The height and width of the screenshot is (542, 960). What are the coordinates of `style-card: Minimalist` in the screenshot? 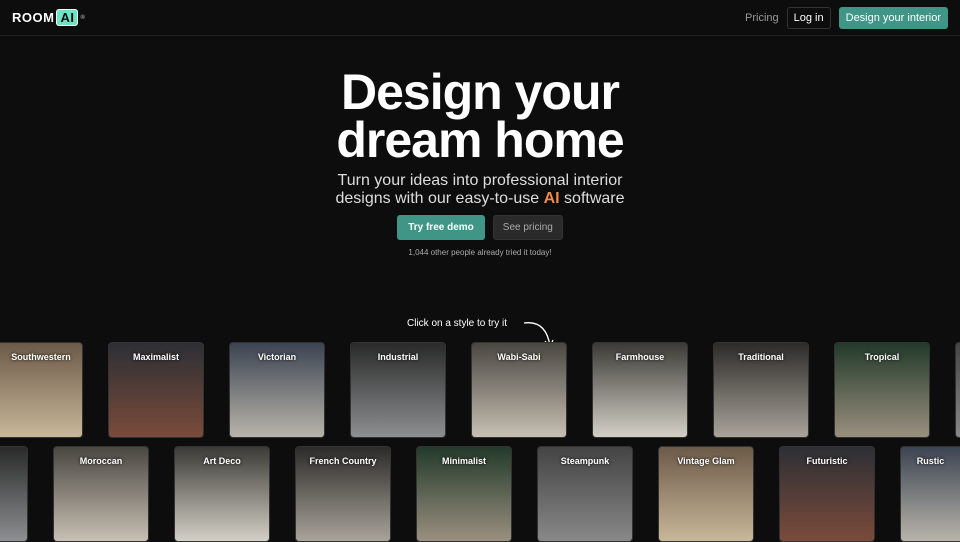 It's located at (464, 494).